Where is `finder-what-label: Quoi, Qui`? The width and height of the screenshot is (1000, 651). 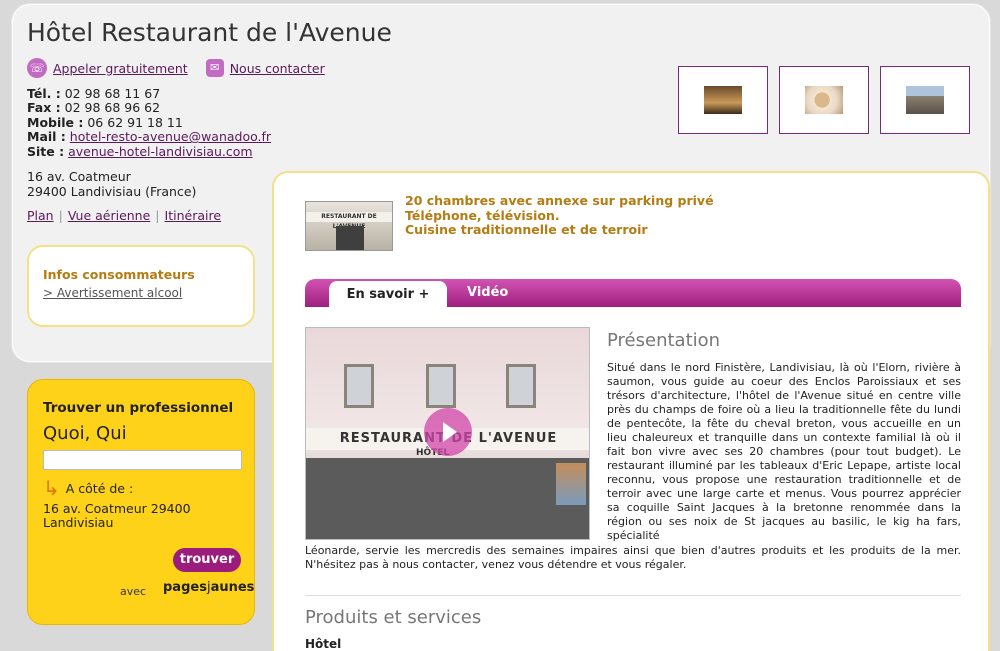 finder-what-label: Quoi, Qui is located at coordinates (85, 433).